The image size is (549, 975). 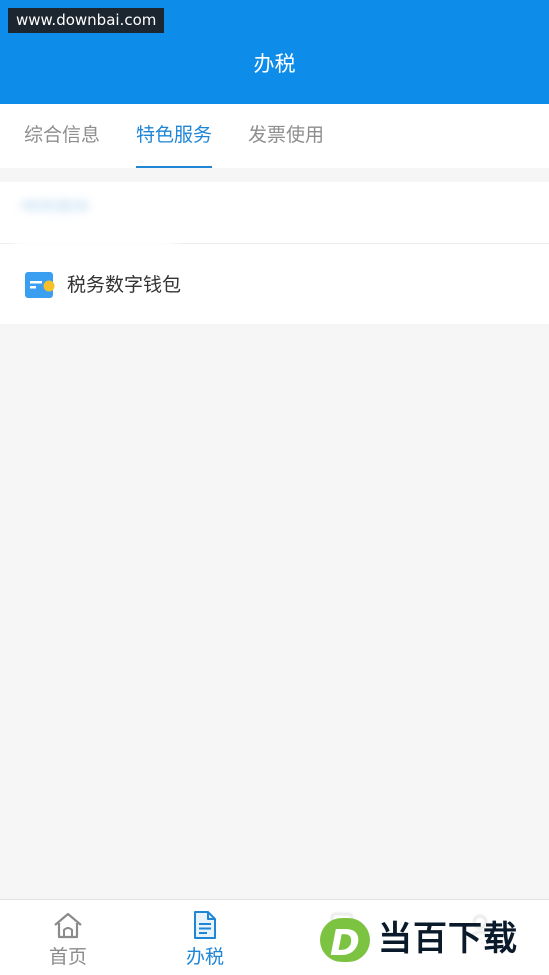 What do you see at coordinates (448, 939) in the screenshot?
I see `logo-text: 当百下载` at bounding box center [448, 939].